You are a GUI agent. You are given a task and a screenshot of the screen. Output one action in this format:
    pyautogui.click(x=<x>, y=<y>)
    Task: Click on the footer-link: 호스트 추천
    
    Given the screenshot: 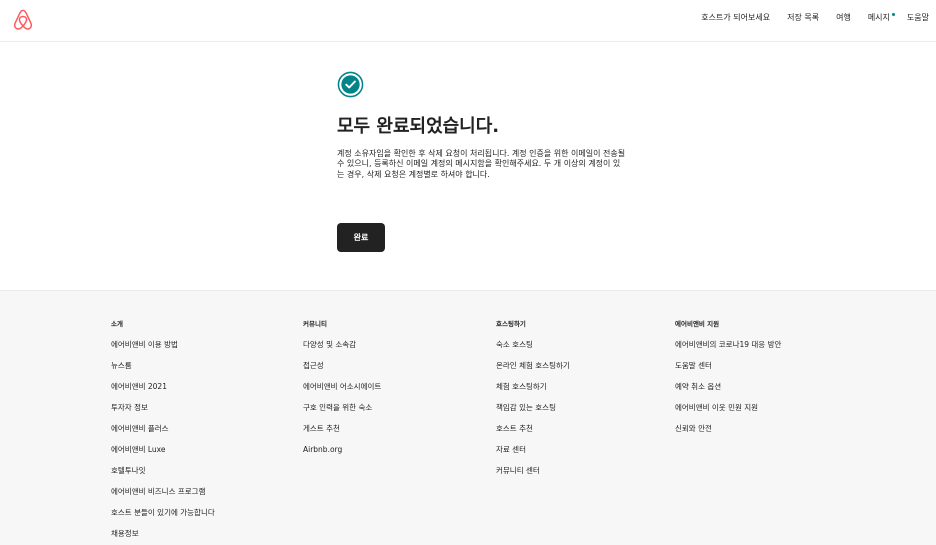 What is the action you would take?
    pyautogui.click(x=583, y=434)
    